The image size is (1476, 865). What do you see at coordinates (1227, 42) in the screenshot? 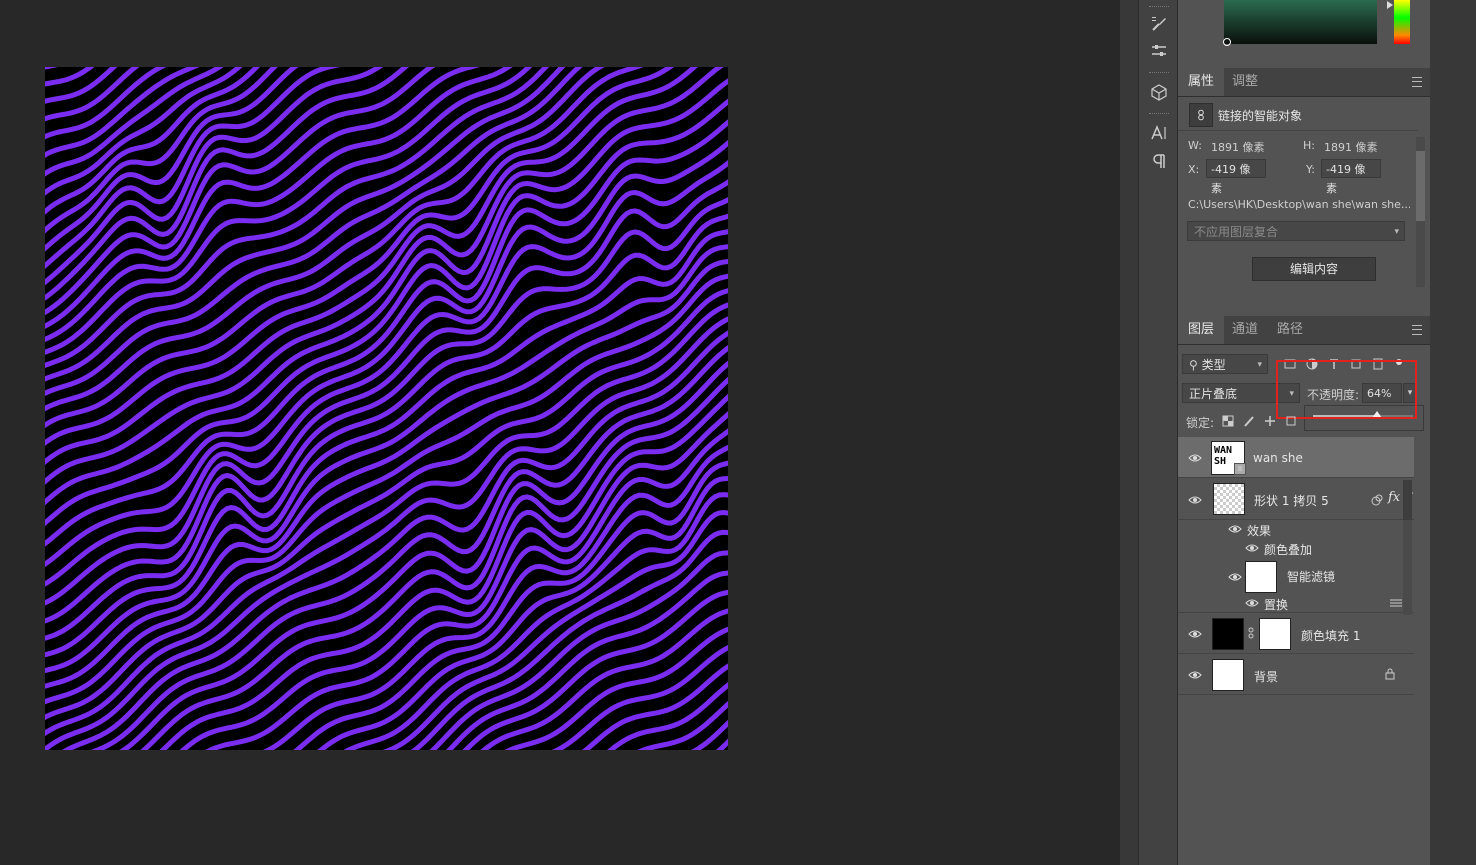
I see `color-picker-cursor` at bounding box center [1227, 42].